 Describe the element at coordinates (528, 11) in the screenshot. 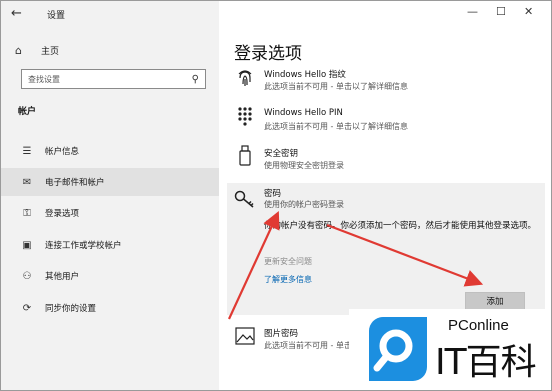

I see `close-icon: ✕` at that location.